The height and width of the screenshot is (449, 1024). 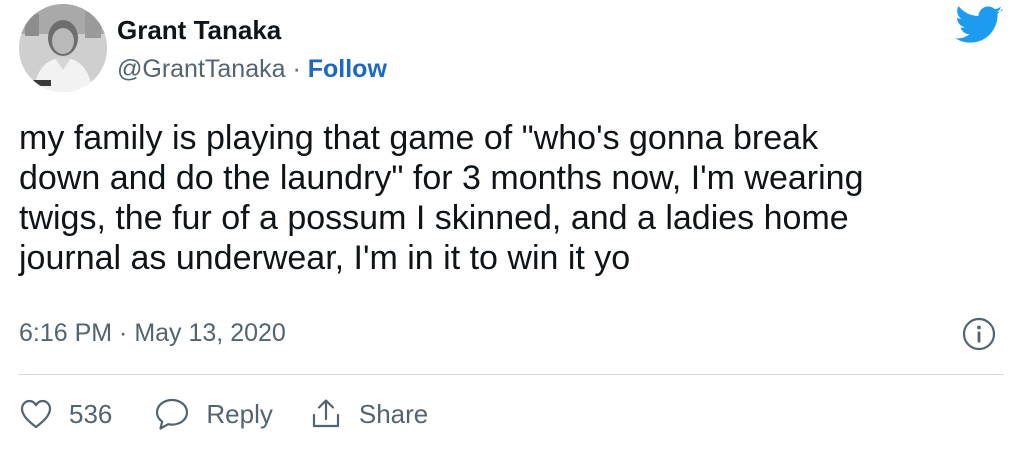 What do you see at coordinates (65, 414) in the screenshot?
I see `like-button: 536` at bounding box center [65, 414].